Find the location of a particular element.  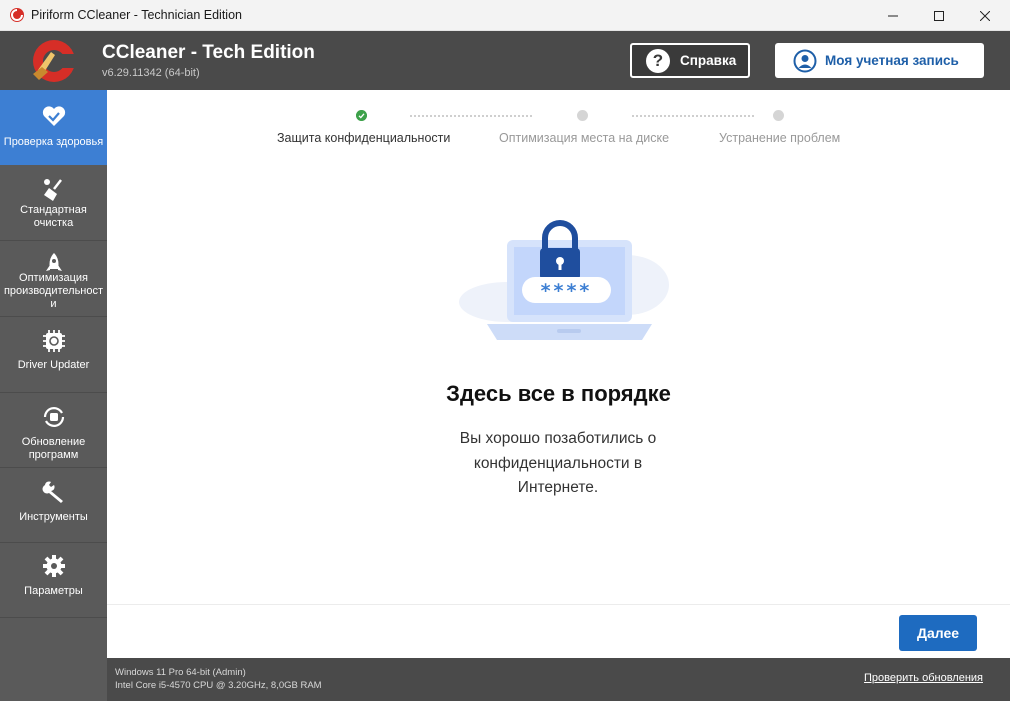

sidebar-item-health-check: Проверка здоровья is located at coordinates (53, 127).